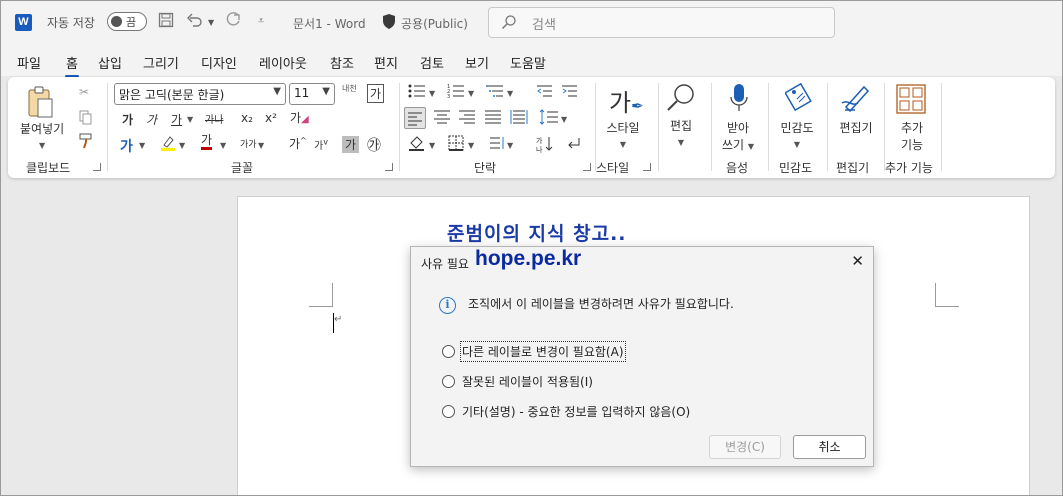 This screenshot has height=496, width=1063. What do you see at coordinates (442, 118) in the screenshot?
I see `align-center-icon` at bounding box center [442, 118].